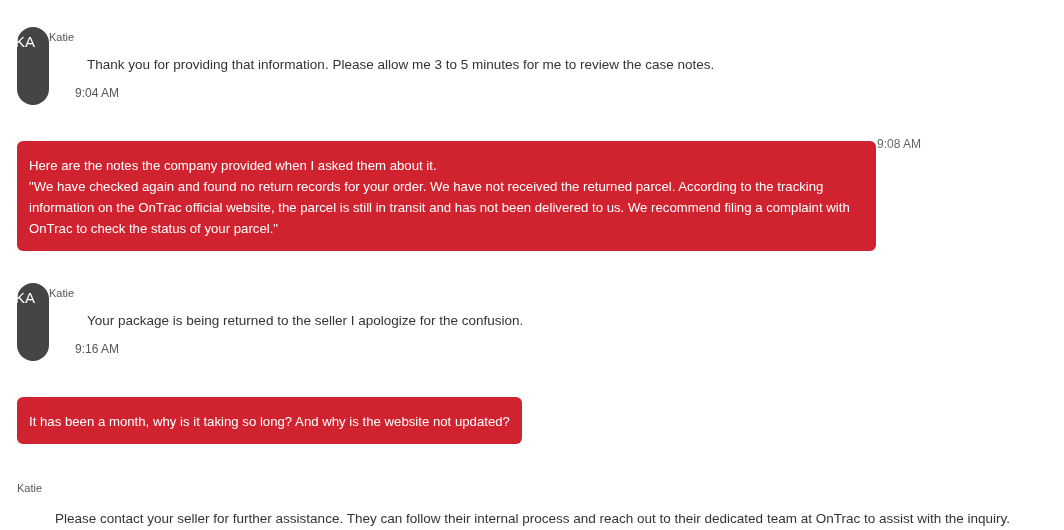 The width and height of the screenshot is (1064, 530). What do you see at coordinates (233, 166) in the screenshot?
I see `message-text: Here are the notes the company provided when I asked them about it.` at bounding box center [233, 166].